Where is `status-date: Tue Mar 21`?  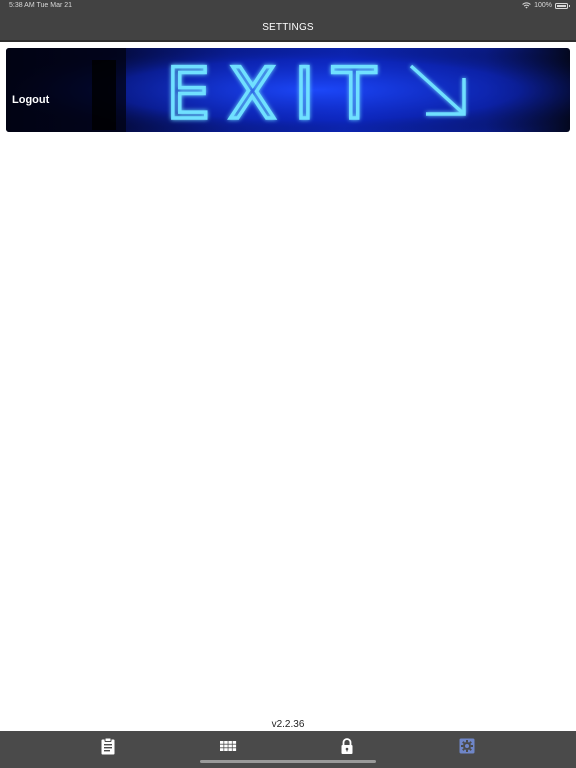
status-date: Tue Mar 21 is located at coordinates (54, 5).